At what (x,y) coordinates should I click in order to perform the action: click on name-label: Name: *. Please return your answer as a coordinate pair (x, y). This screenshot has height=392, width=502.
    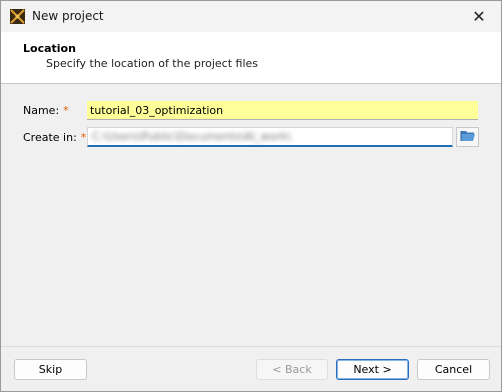
    Looking at the image, I should click on (46, 110).